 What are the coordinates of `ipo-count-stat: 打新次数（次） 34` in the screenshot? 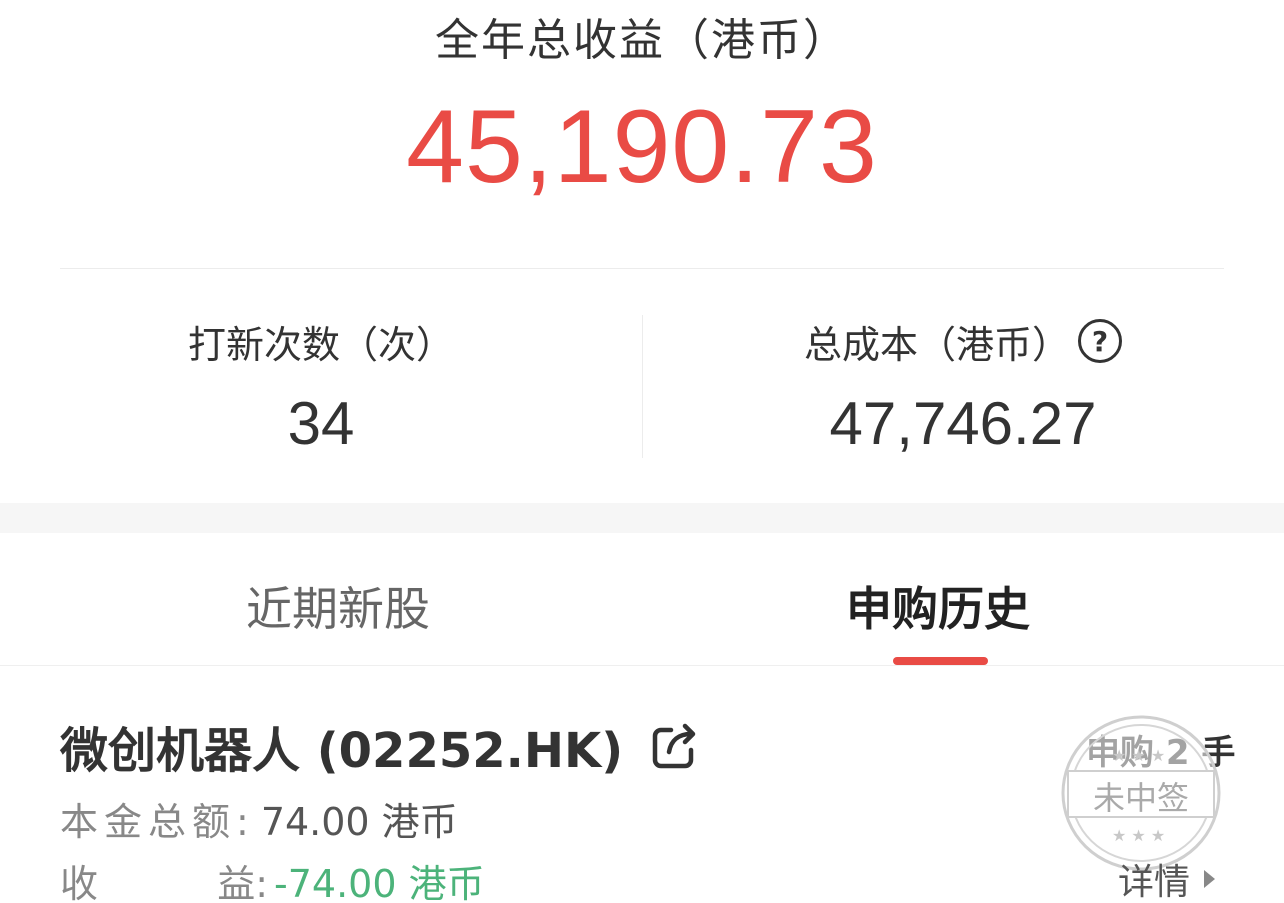 It's located at (321, 386).